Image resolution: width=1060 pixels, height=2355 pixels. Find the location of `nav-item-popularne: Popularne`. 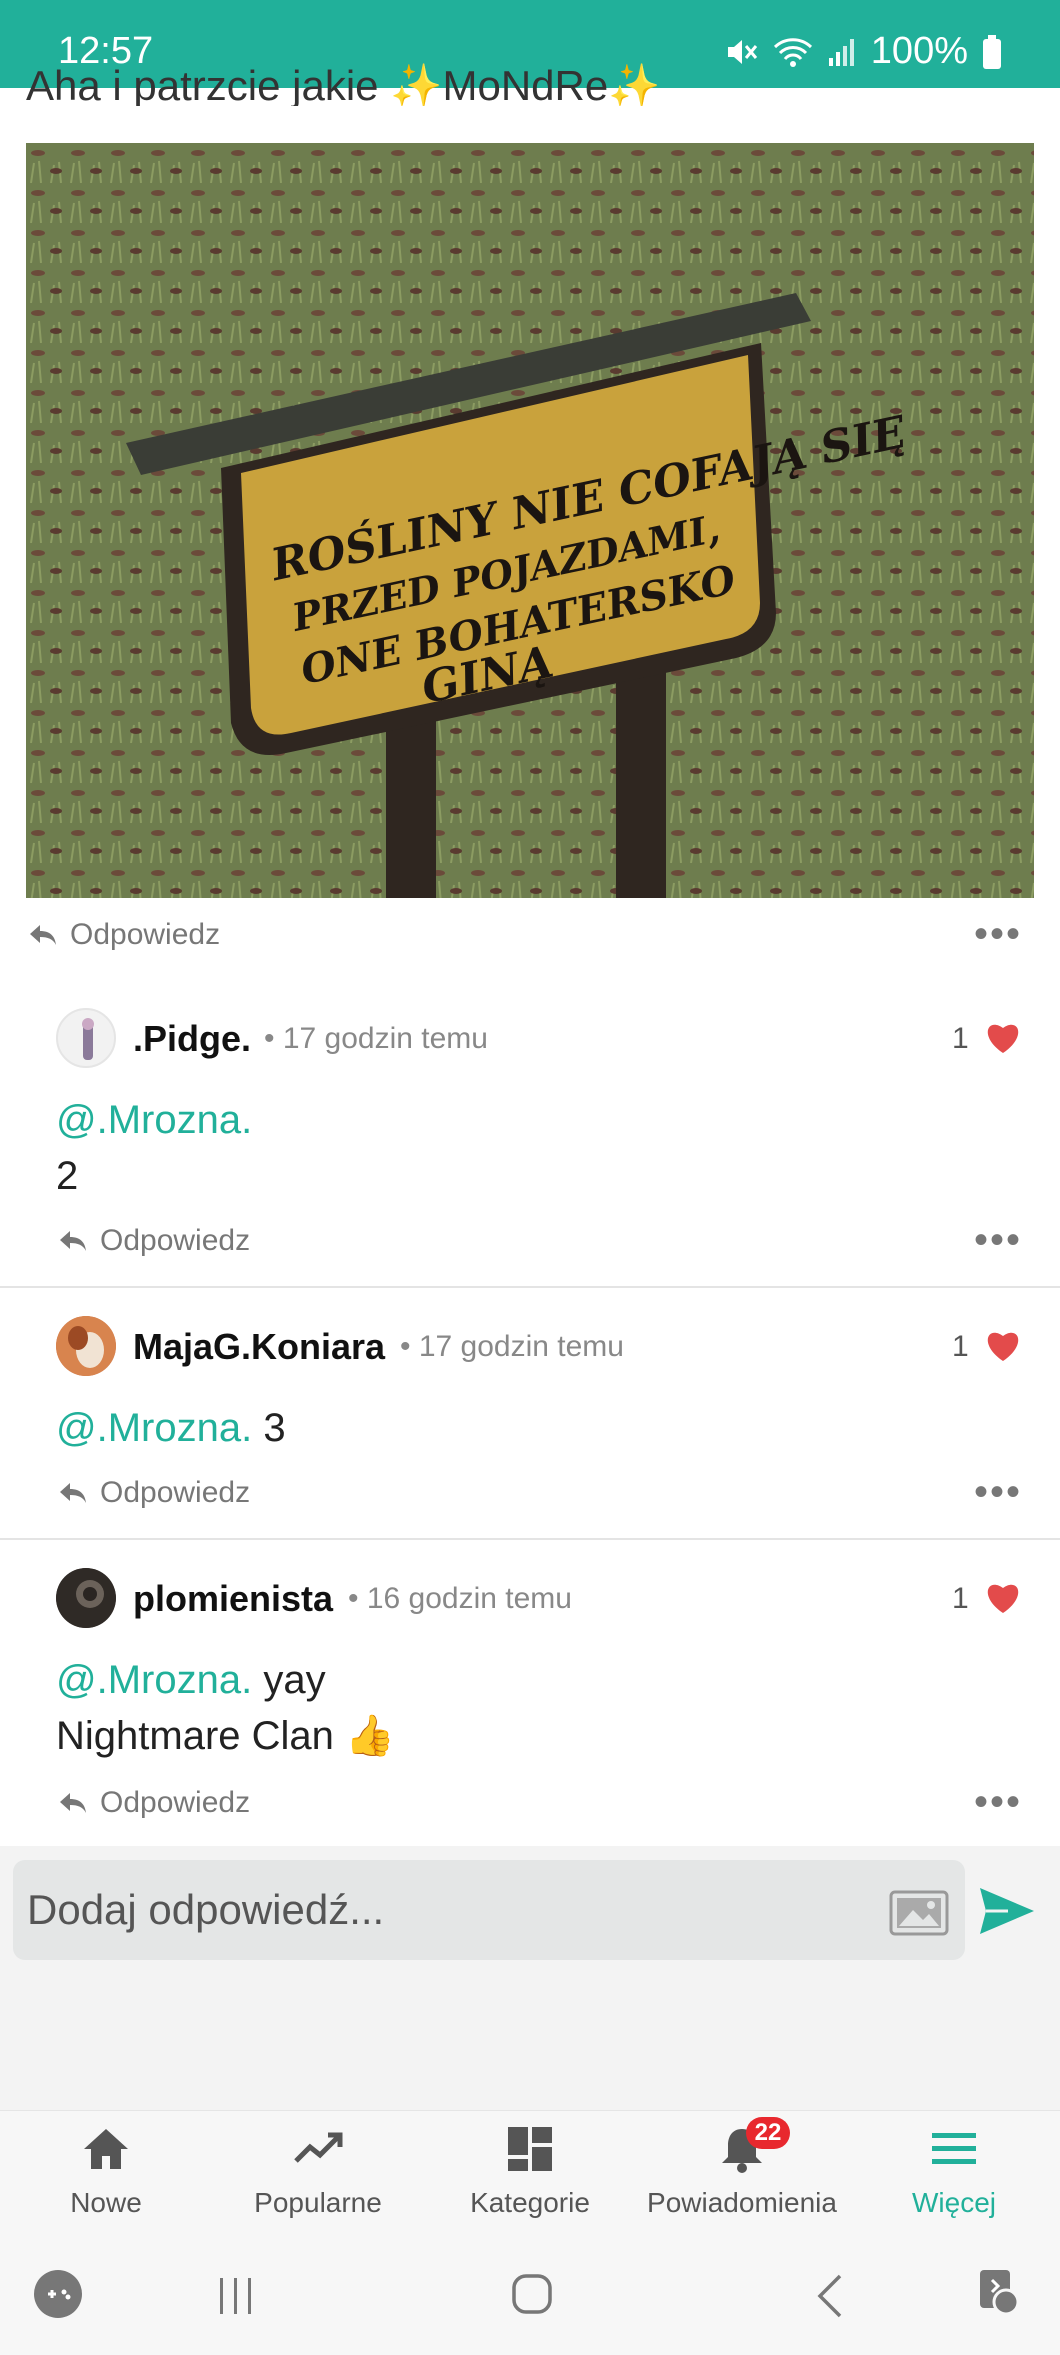

nav-item-popularne: Popularne is located at coordinates (318, 2171).